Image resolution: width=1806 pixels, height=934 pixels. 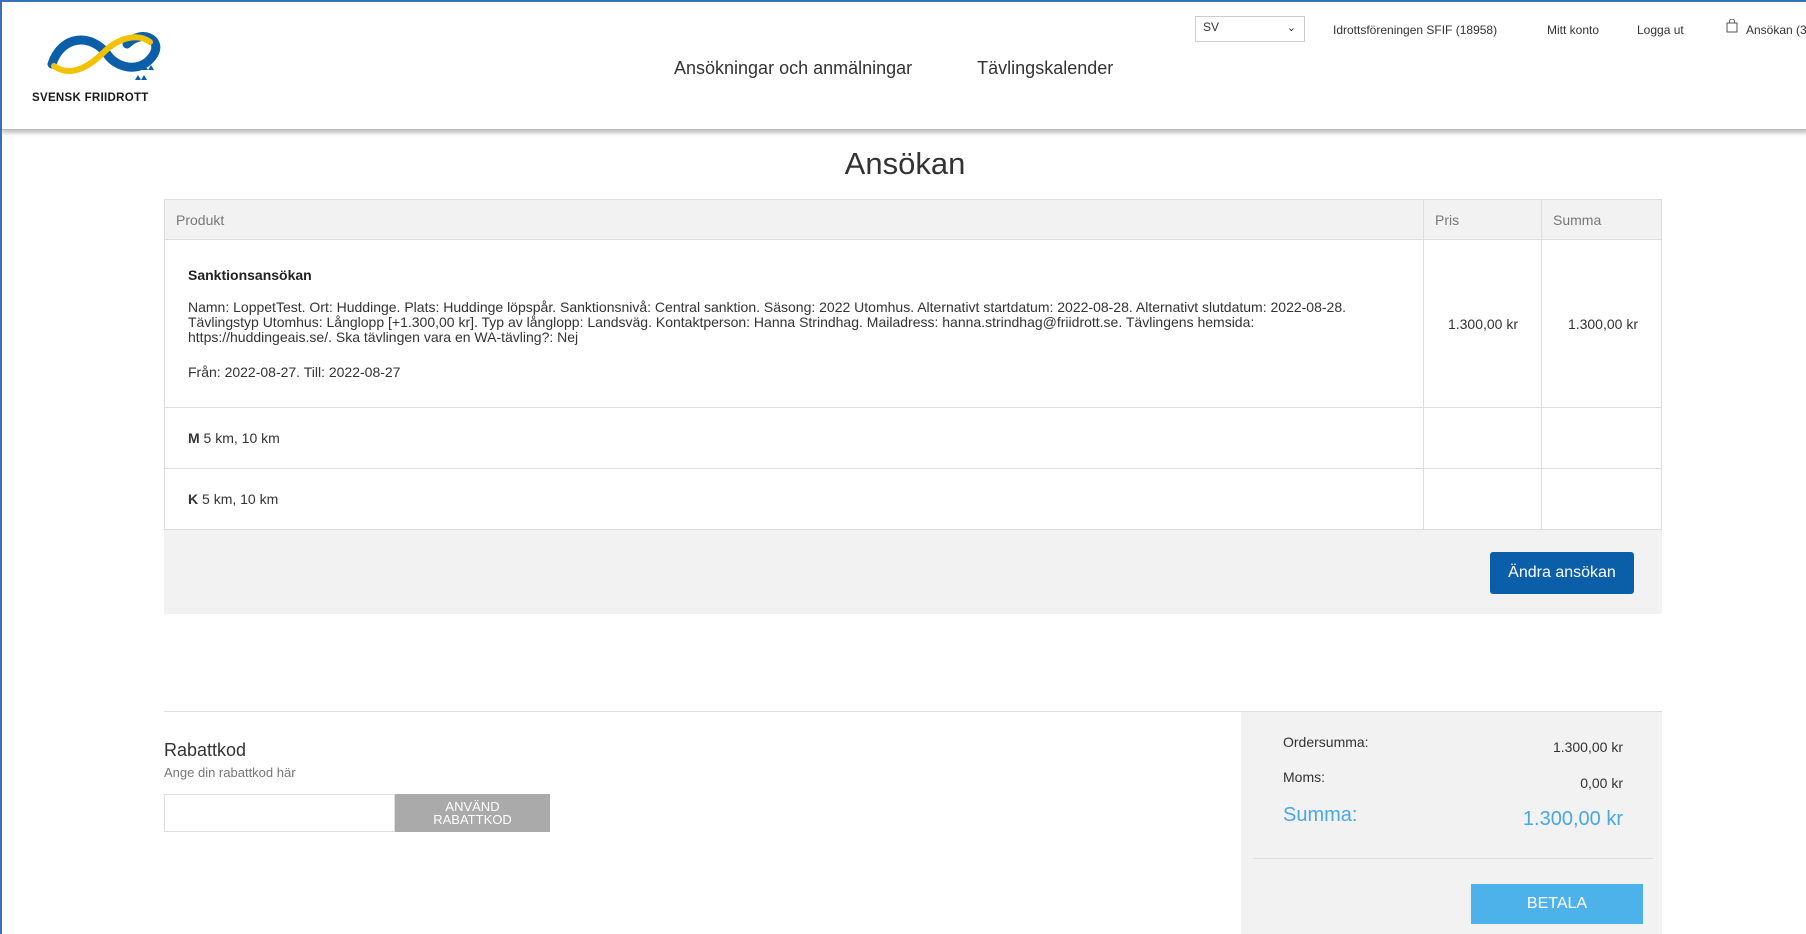 What do you see at coordinates (1660, 30) in the screenshot?
I see `logout-link: Logga ut` at bounding box center [1660, 30].